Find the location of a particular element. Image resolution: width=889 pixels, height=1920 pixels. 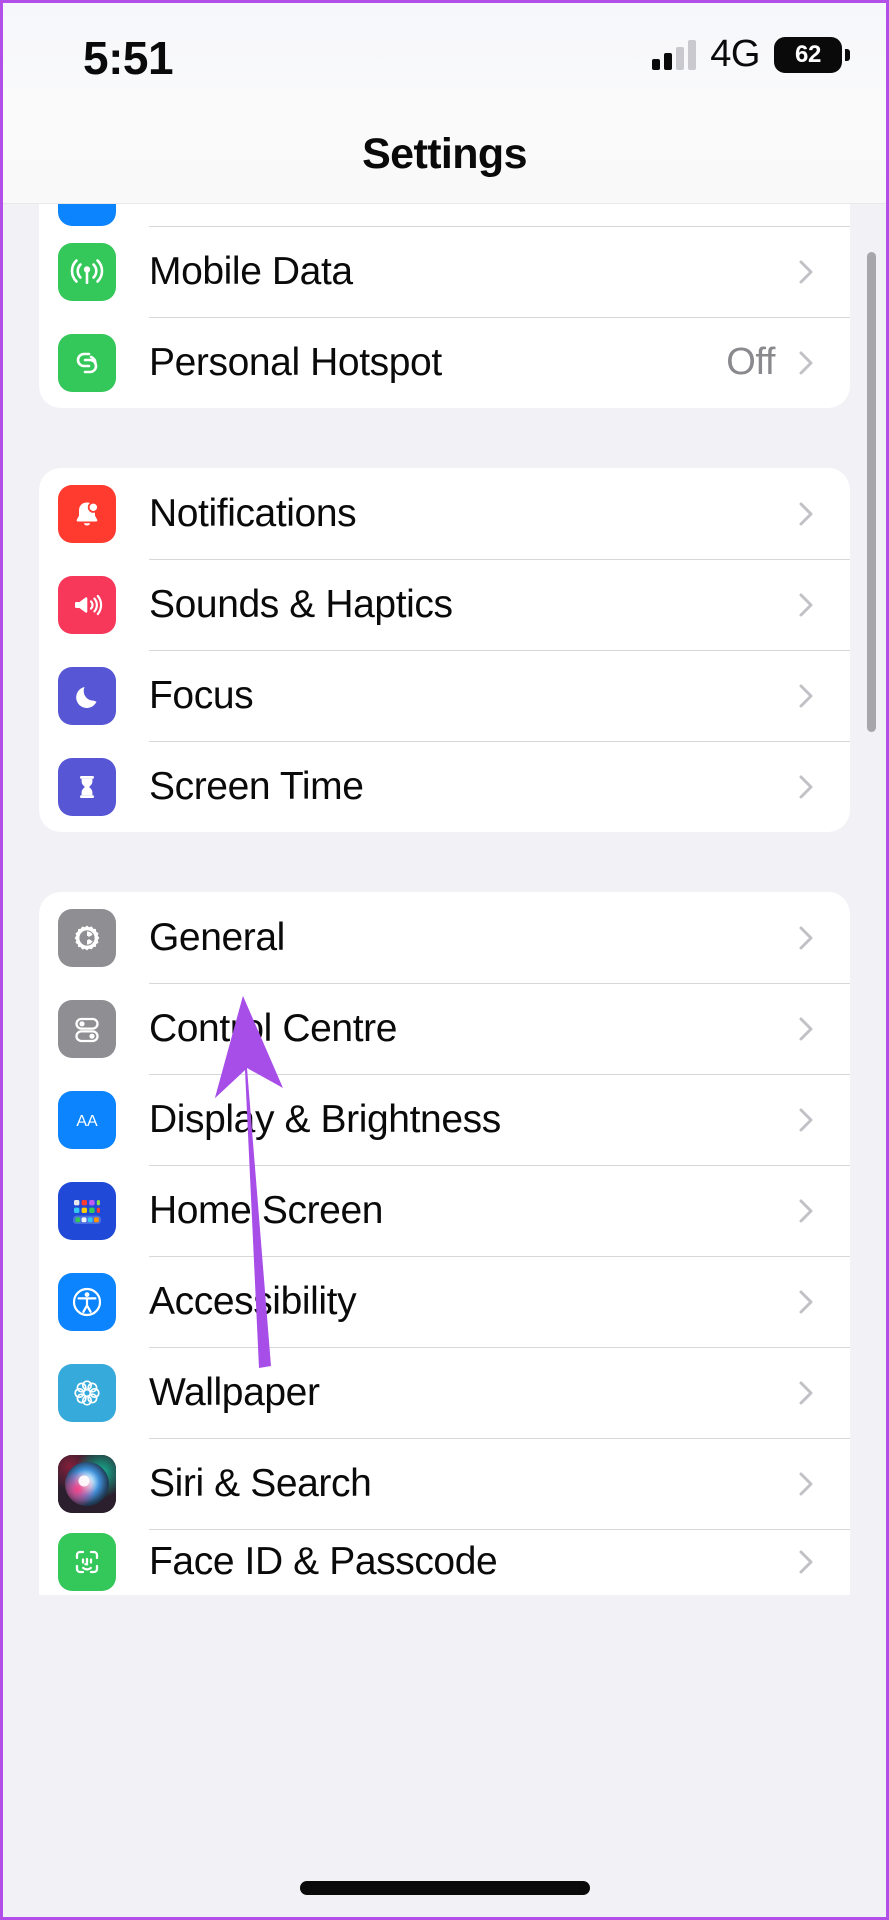

battery-body: 62 is located at coordinates (808, 54).